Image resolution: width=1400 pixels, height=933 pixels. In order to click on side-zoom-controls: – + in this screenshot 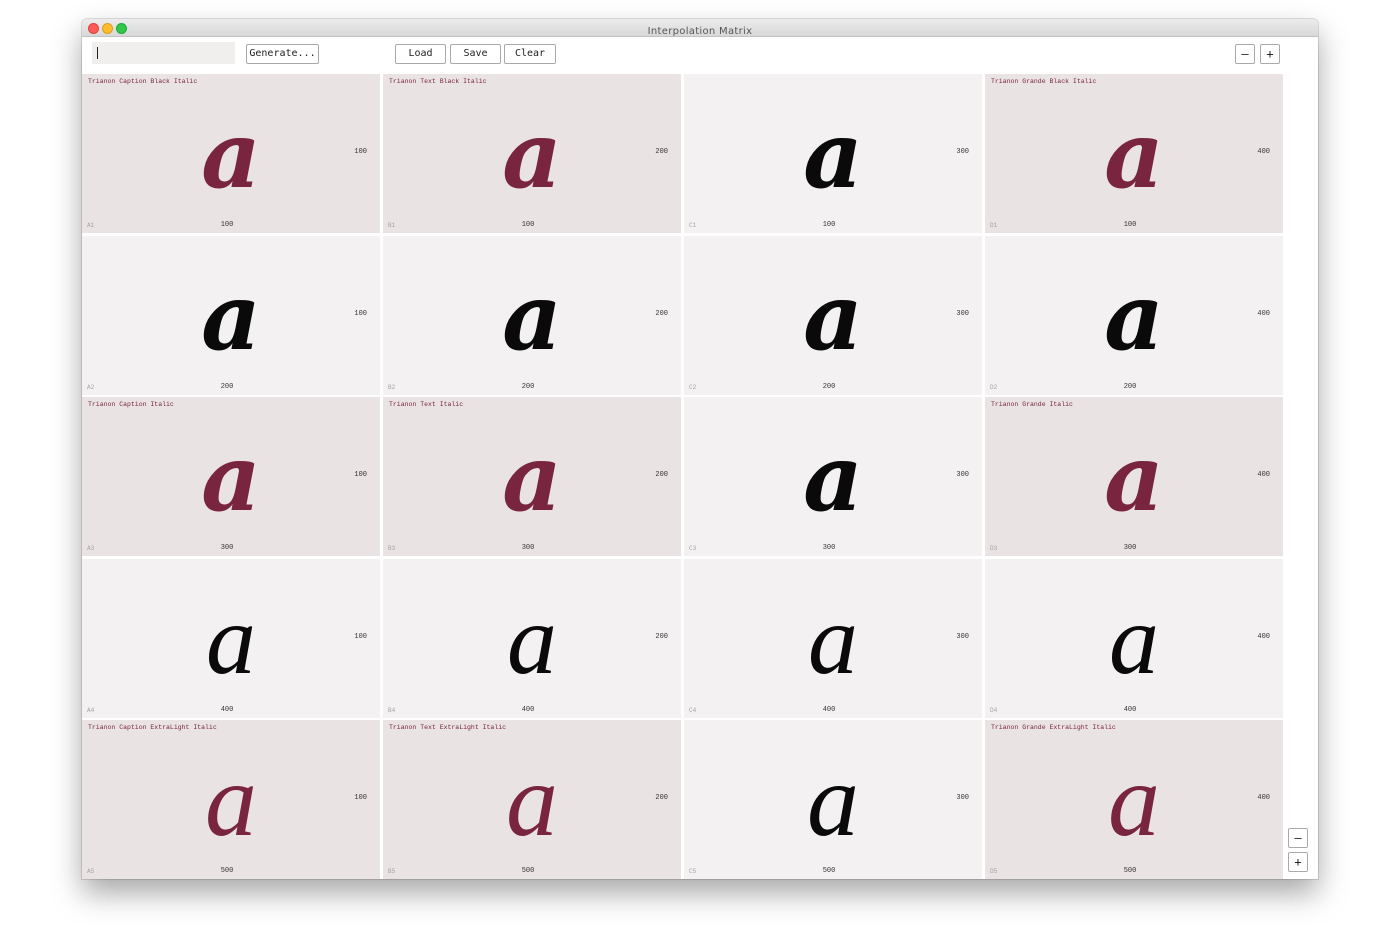, I will do `click(1298, 850)`.